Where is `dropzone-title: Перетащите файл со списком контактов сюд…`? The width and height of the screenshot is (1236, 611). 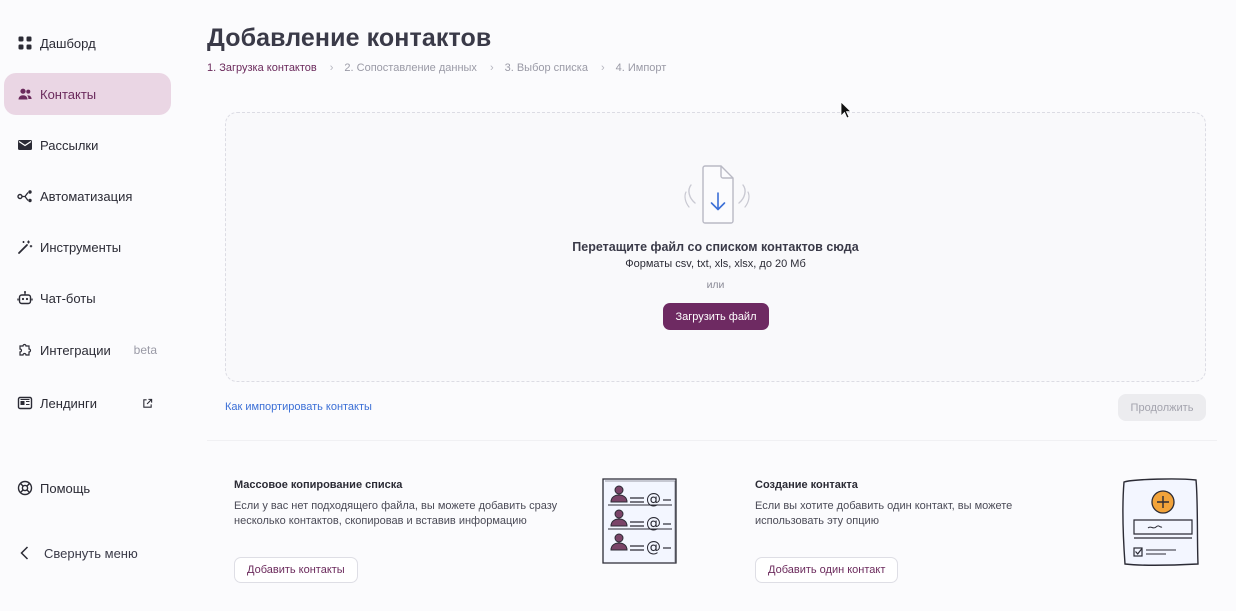
dropzone-title: Перетащите файл со списком контактов сюд… is located at coordinates (715, 247).